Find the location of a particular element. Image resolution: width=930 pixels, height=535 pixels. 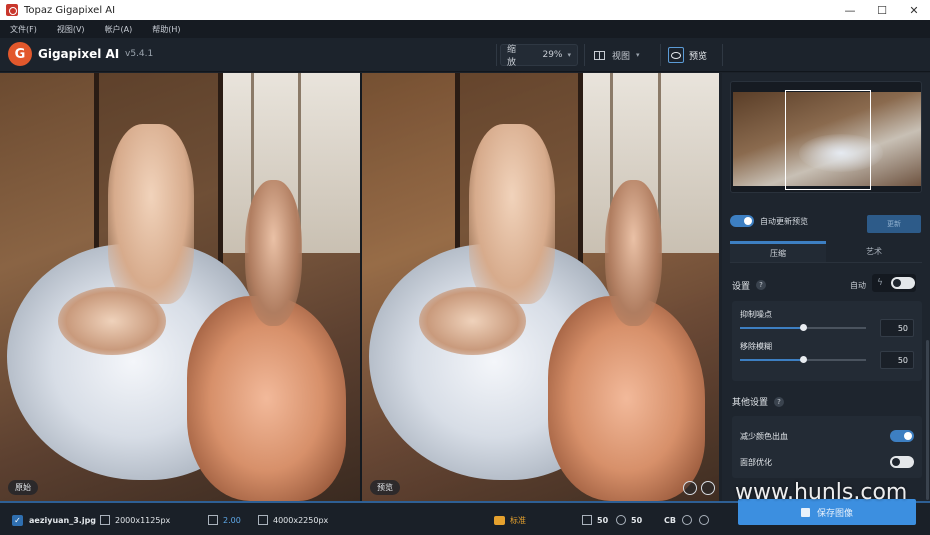

model-tabs: 压缩 艺术 is located at coordinates (826, 252).